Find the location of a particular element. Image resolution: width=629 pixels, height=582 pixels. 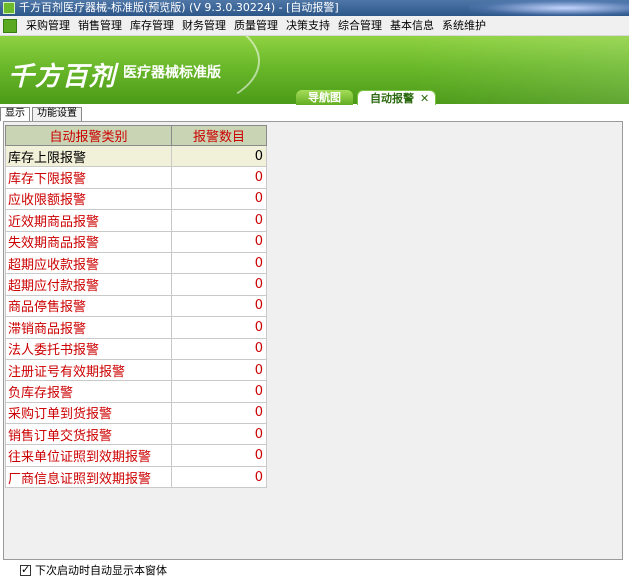

menu-finance: 财务管理 is located at coordinates (204, 26).